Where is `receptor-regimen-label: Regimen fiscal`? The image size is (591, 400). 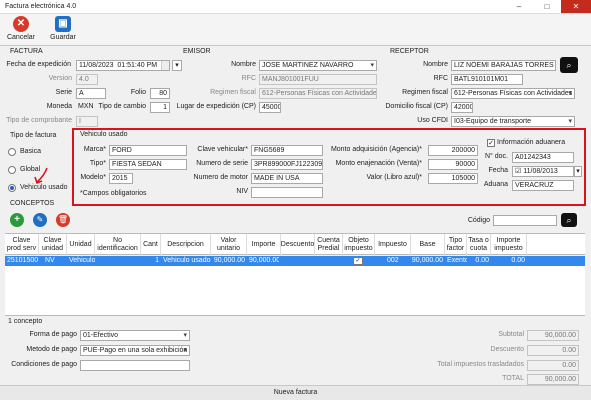 receptor-regimen-label: Regimen fiscal is located at coordinates (425, 92).